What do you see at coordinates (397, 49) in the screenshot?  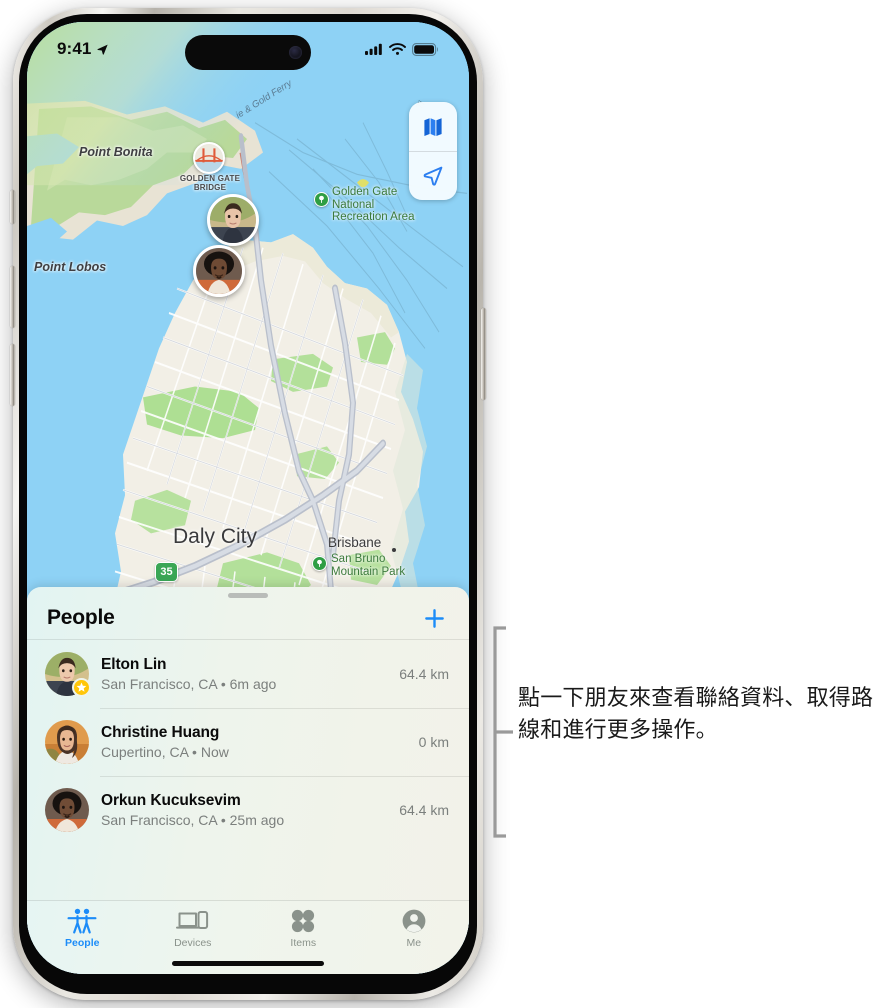 I see `wifi-icon` at bounding box center [397, 49].